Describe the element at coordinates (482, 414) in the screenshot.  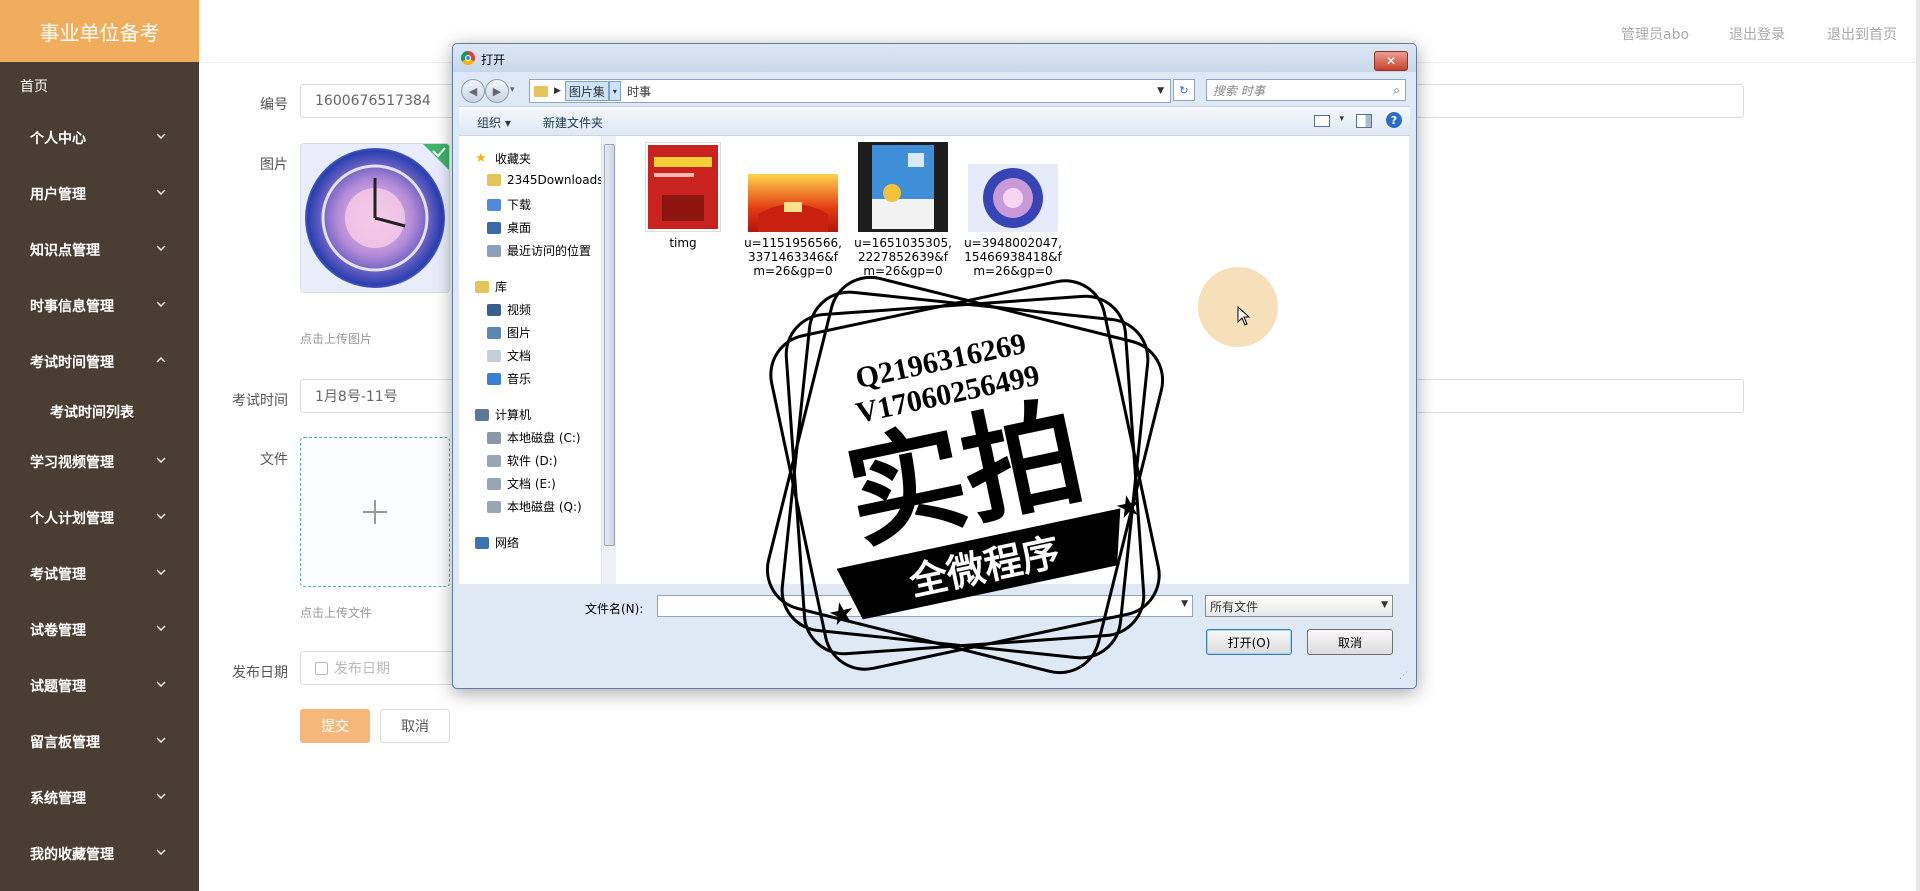
I see `computer-icon` at that location.